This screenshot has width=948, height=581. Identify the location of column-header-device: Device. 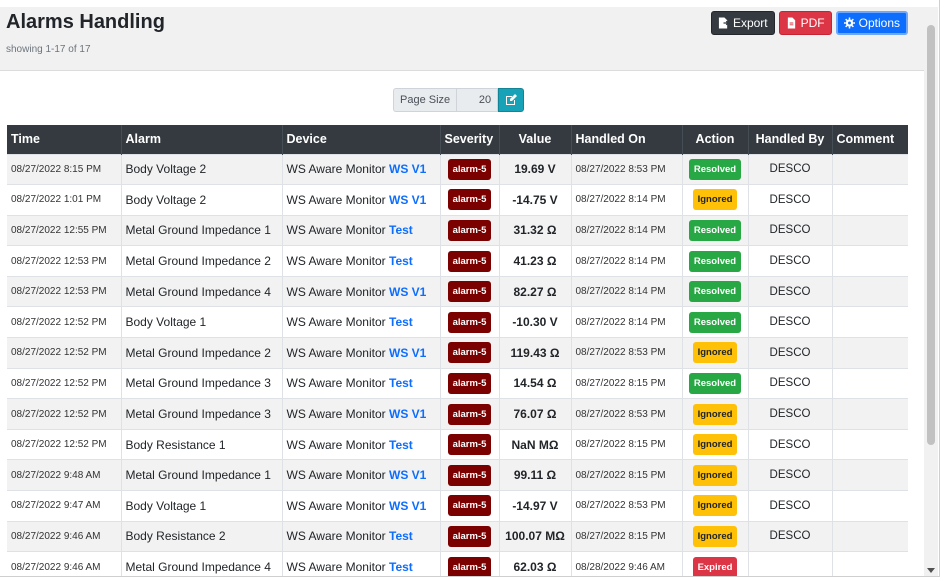
(361, 139).